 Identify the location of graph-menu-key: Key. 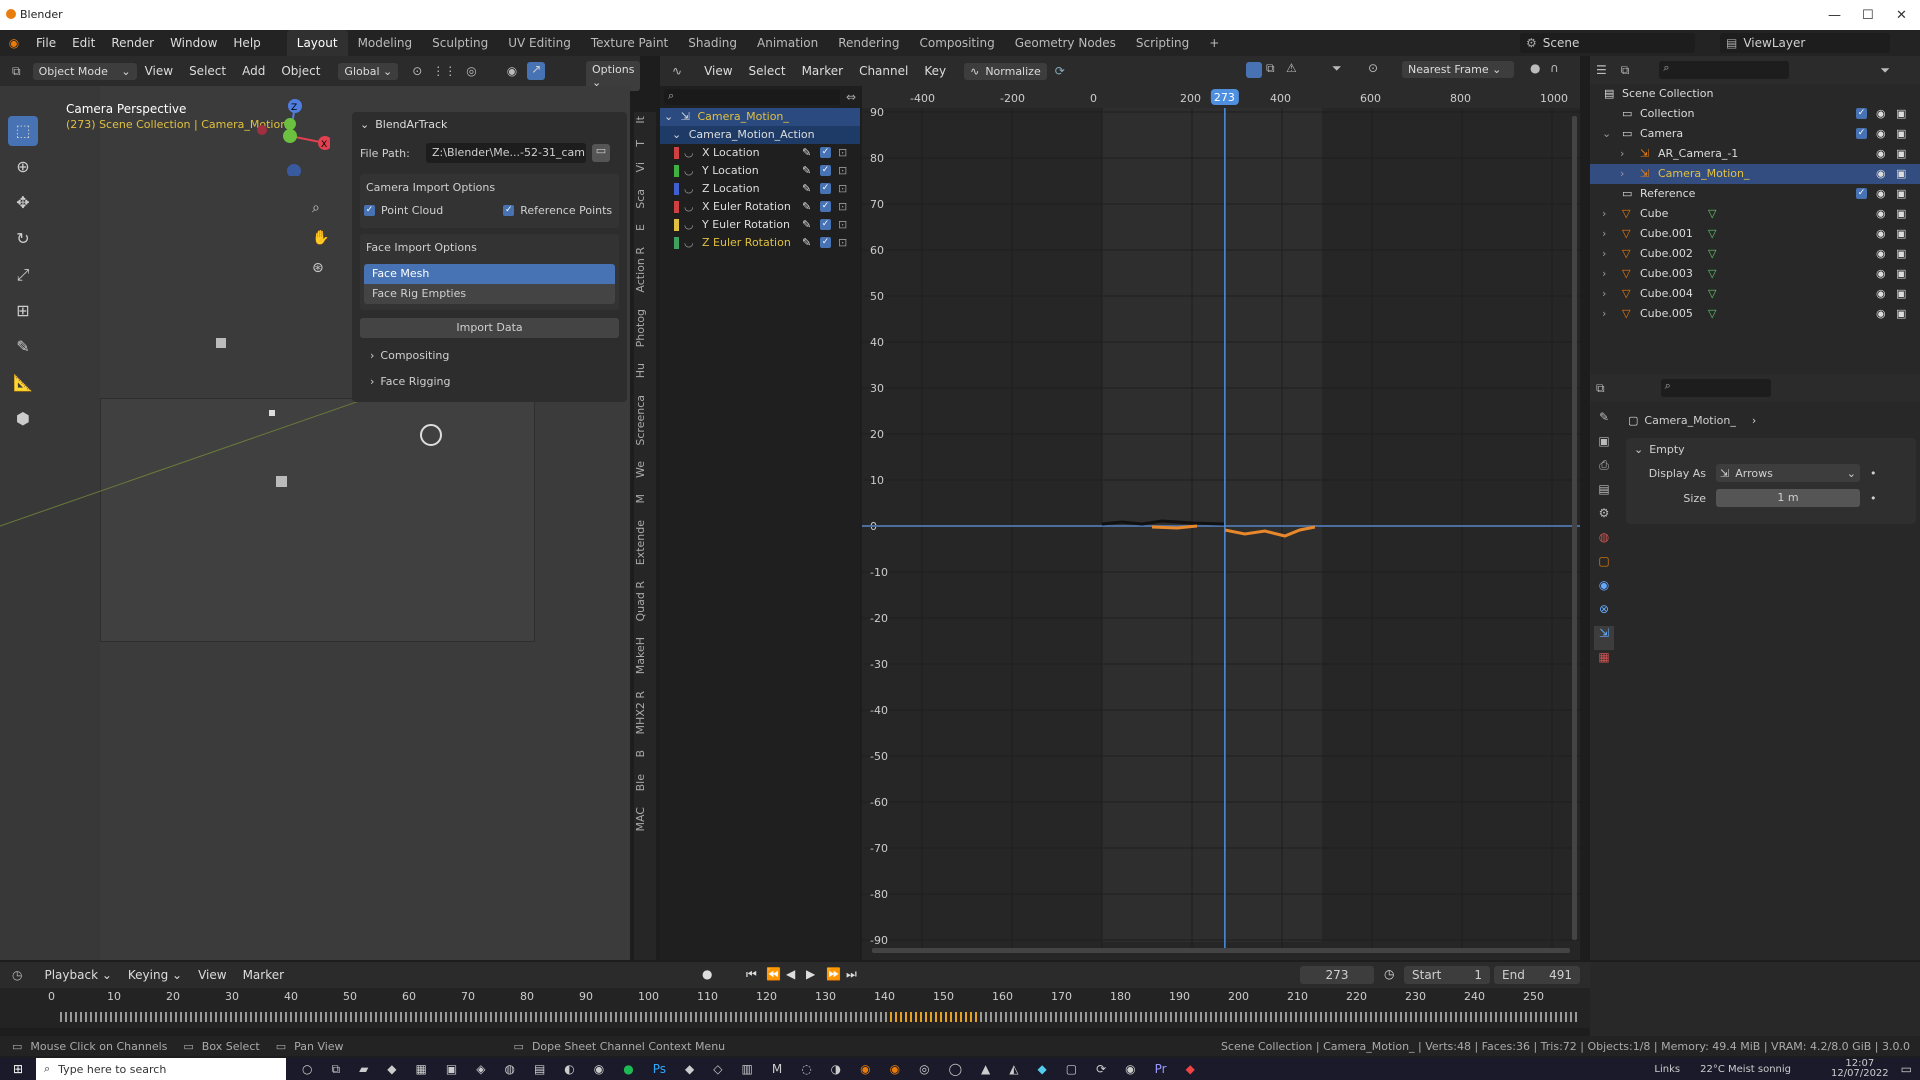
(935, 71).